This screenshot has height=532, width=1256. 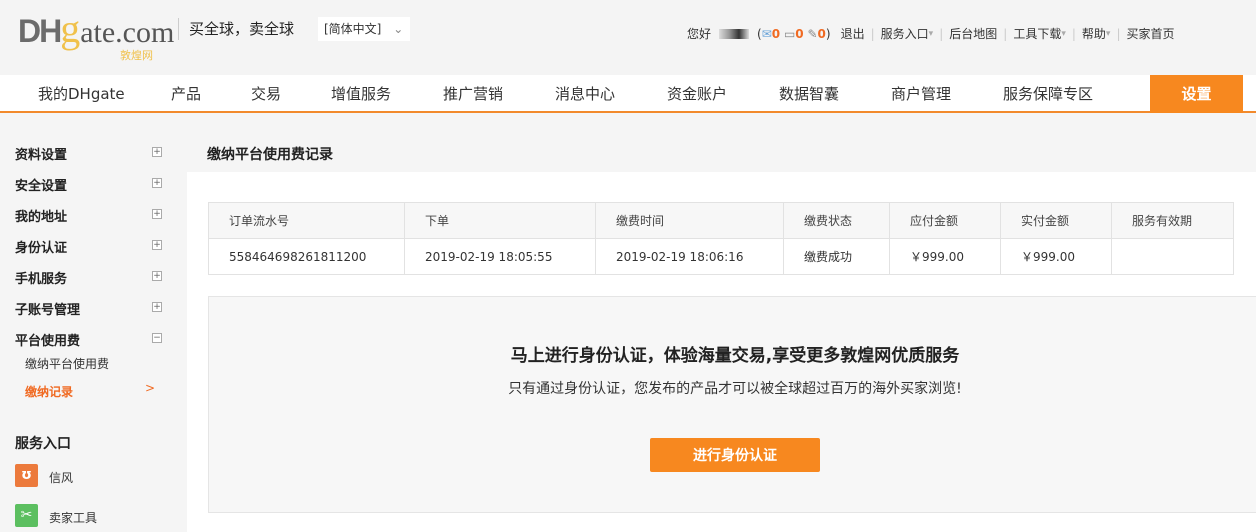 What do you see at coordinates (776, 34) in the screenshot?
I see `mail-count: 0` at bounding box center [776, 34].